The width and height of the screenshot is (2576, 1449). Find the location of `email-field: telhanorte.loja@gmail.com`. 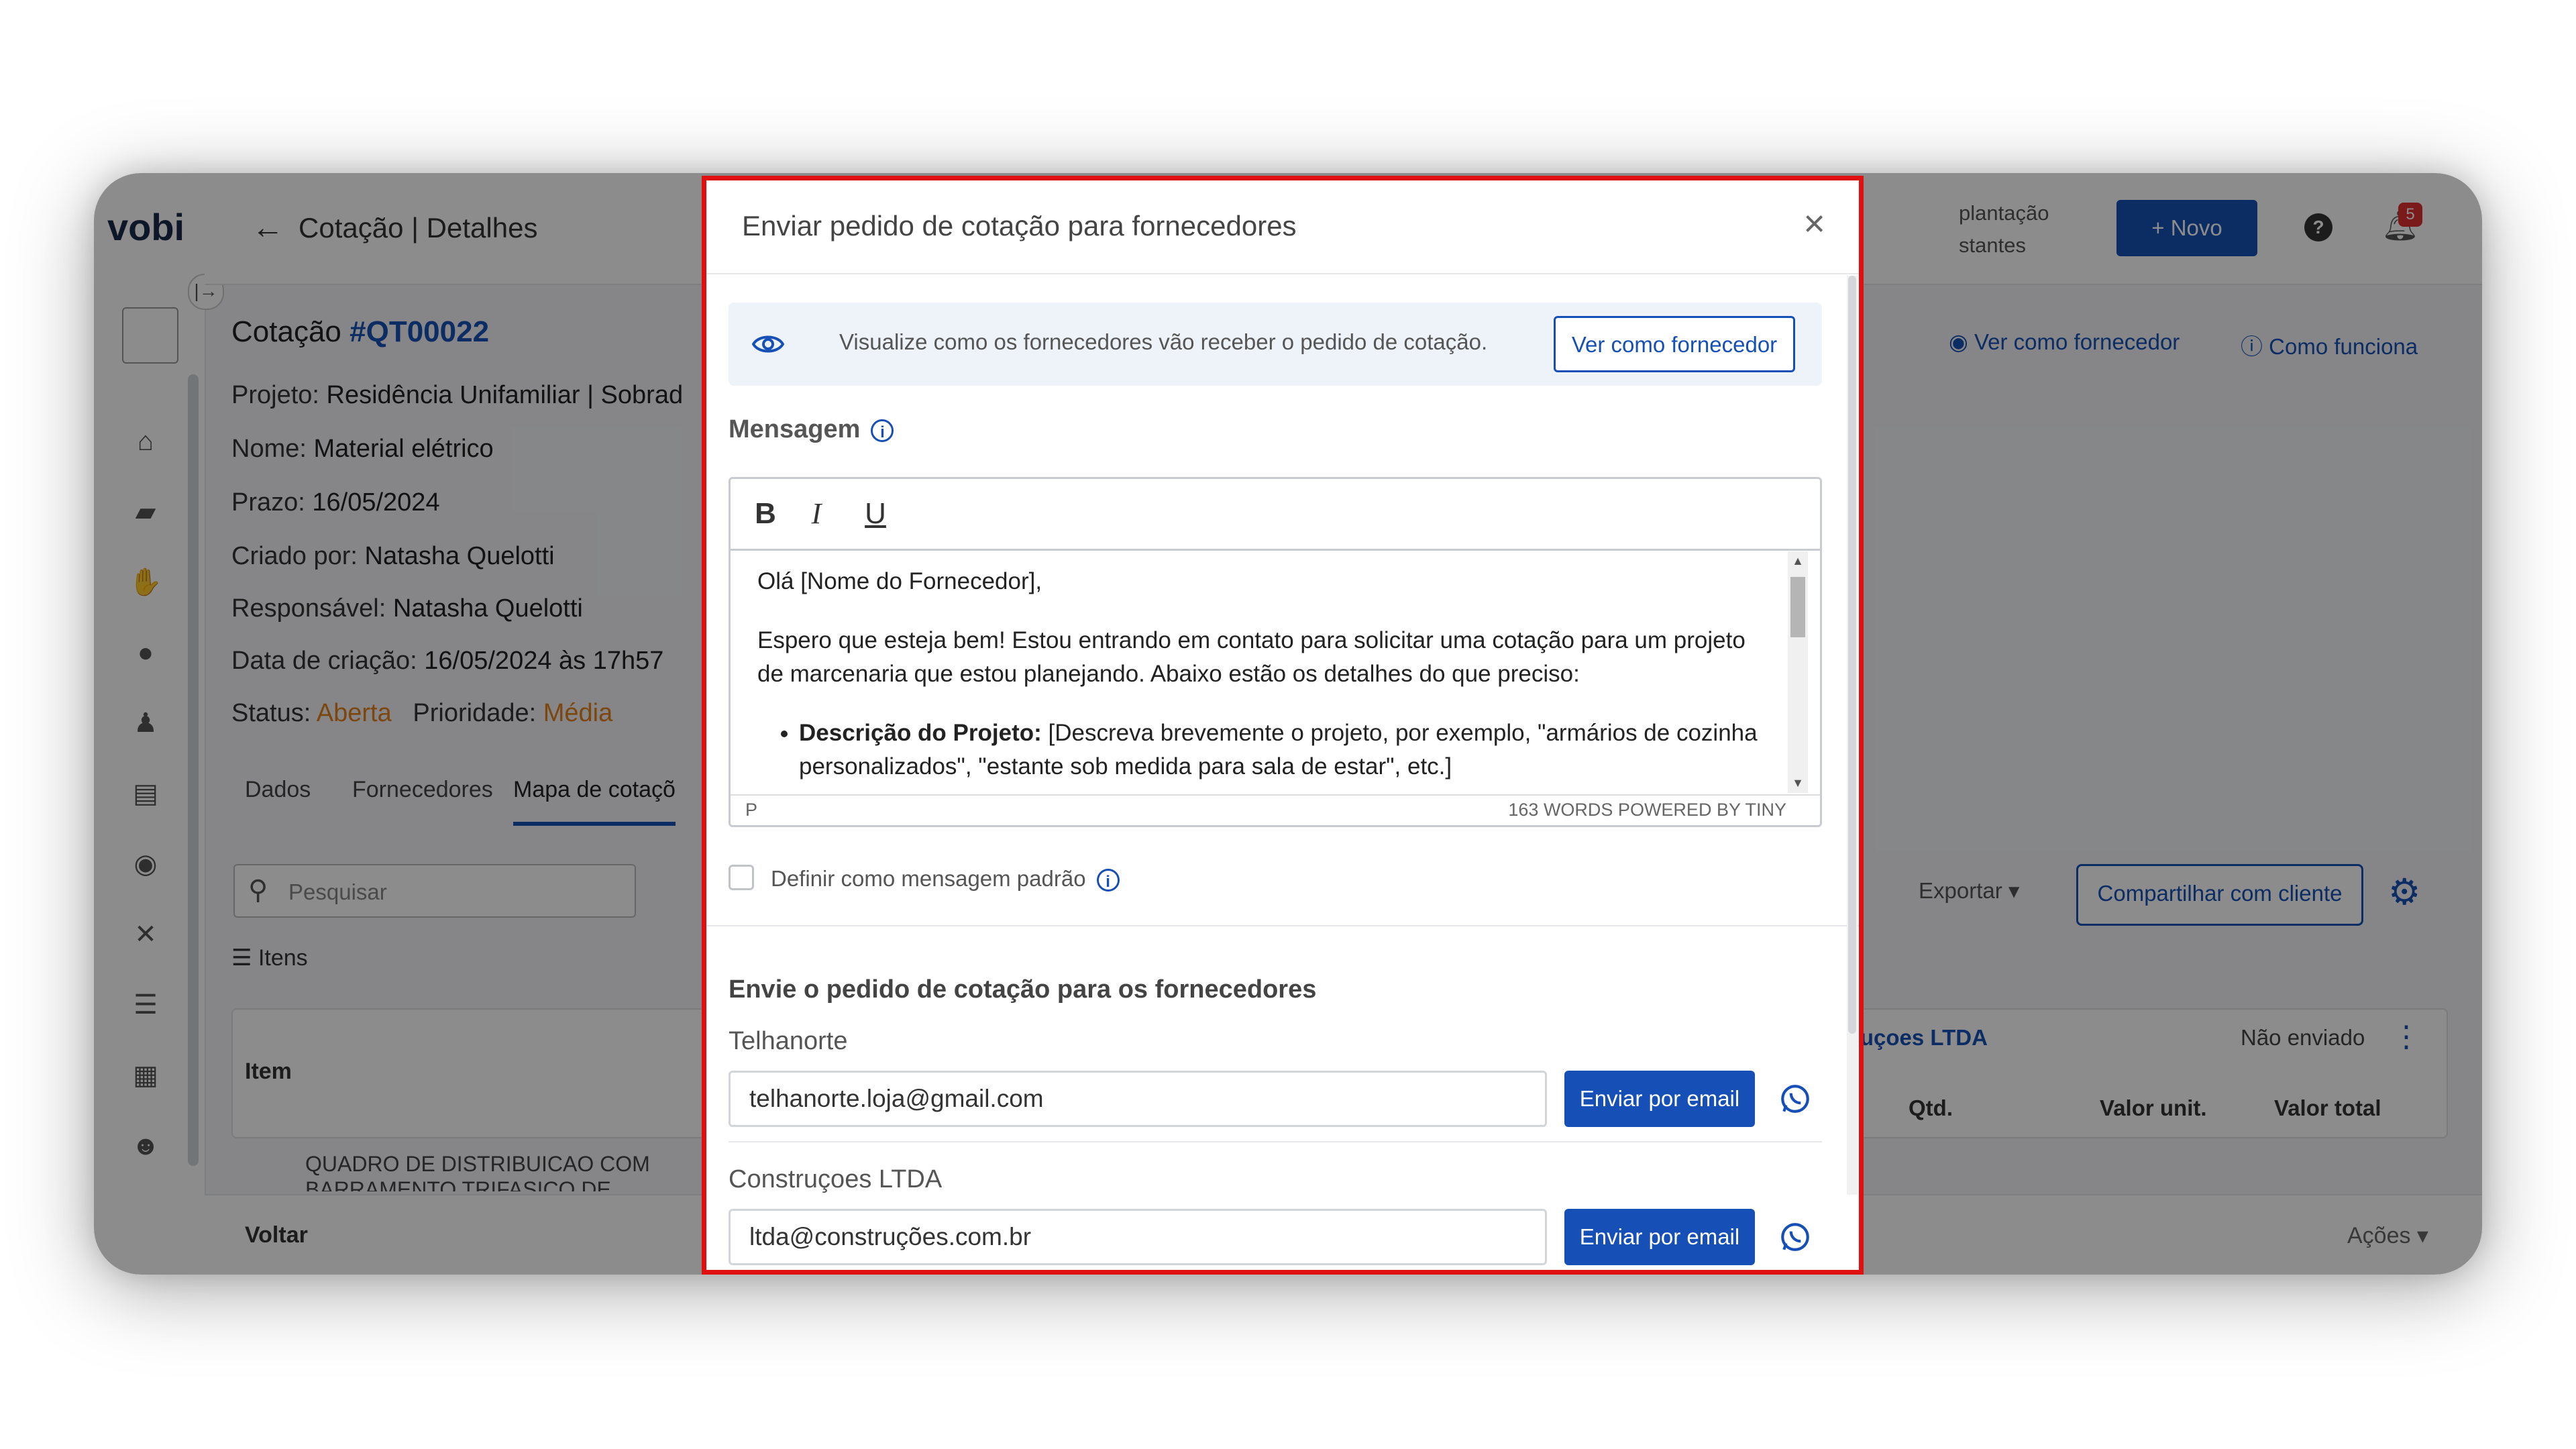

email-field: telhanorte.loja@gmail.com is located at coordinates (1138, 1099).